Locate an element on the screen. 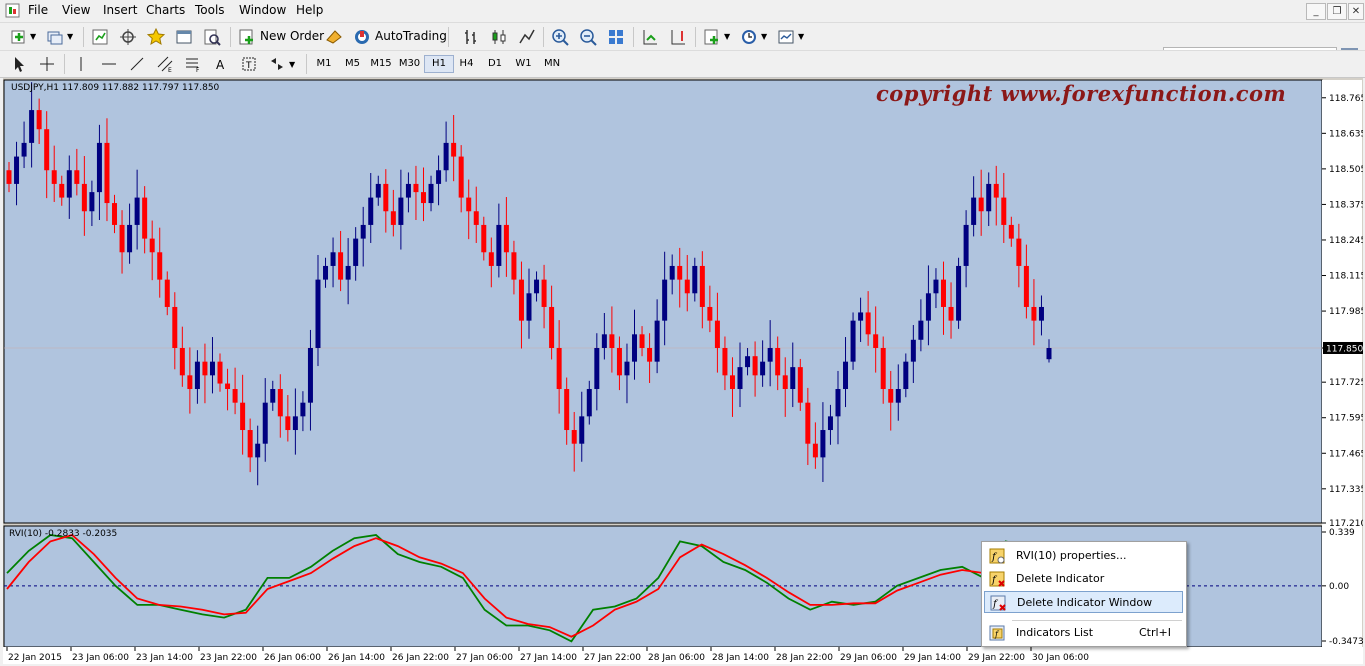 The image size is (1365, 666). arrows-icon is located at coordinates (277, 64).